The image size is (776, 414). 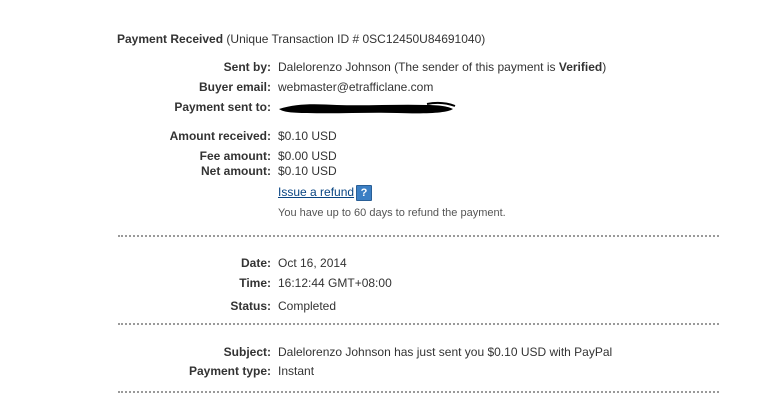 I want to click on sender-name: Dalelorenzo Johnson, so click(x=334, y=67).